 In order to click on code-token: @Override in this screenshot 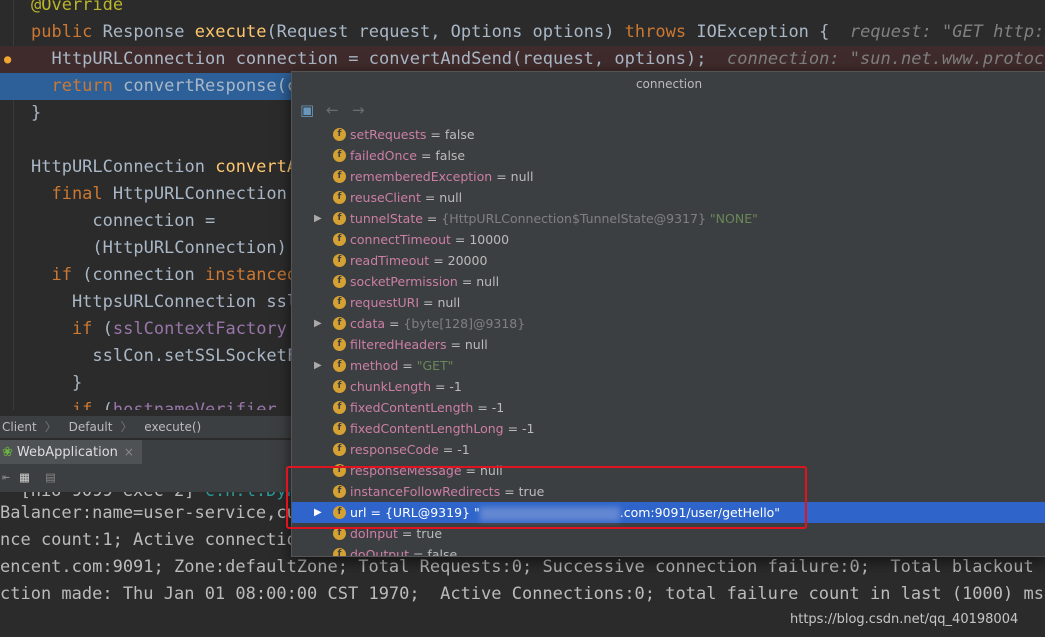, I will do `click(77, 7)`.